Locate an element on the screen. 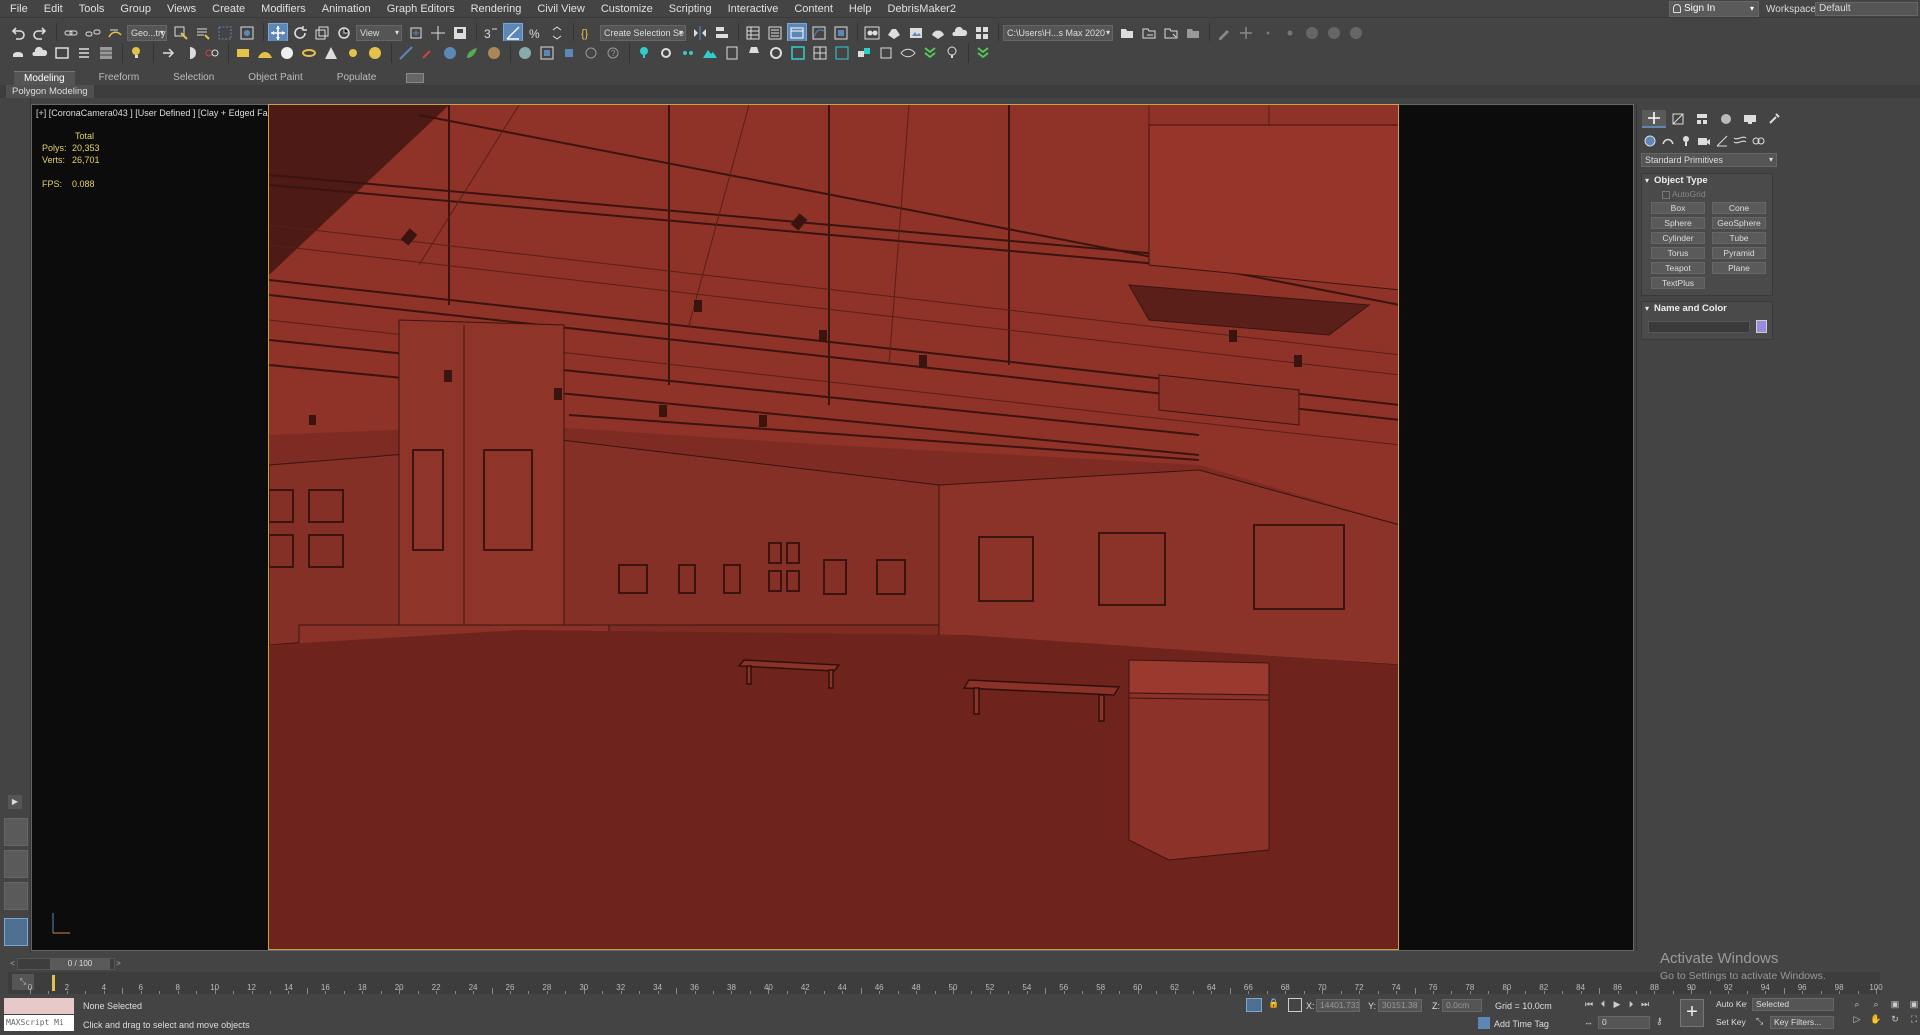 Image resolution: width=1920 pixels, height=1035 pixels. orbit-icon: ↻ is located at coordinates (1895, 1019).